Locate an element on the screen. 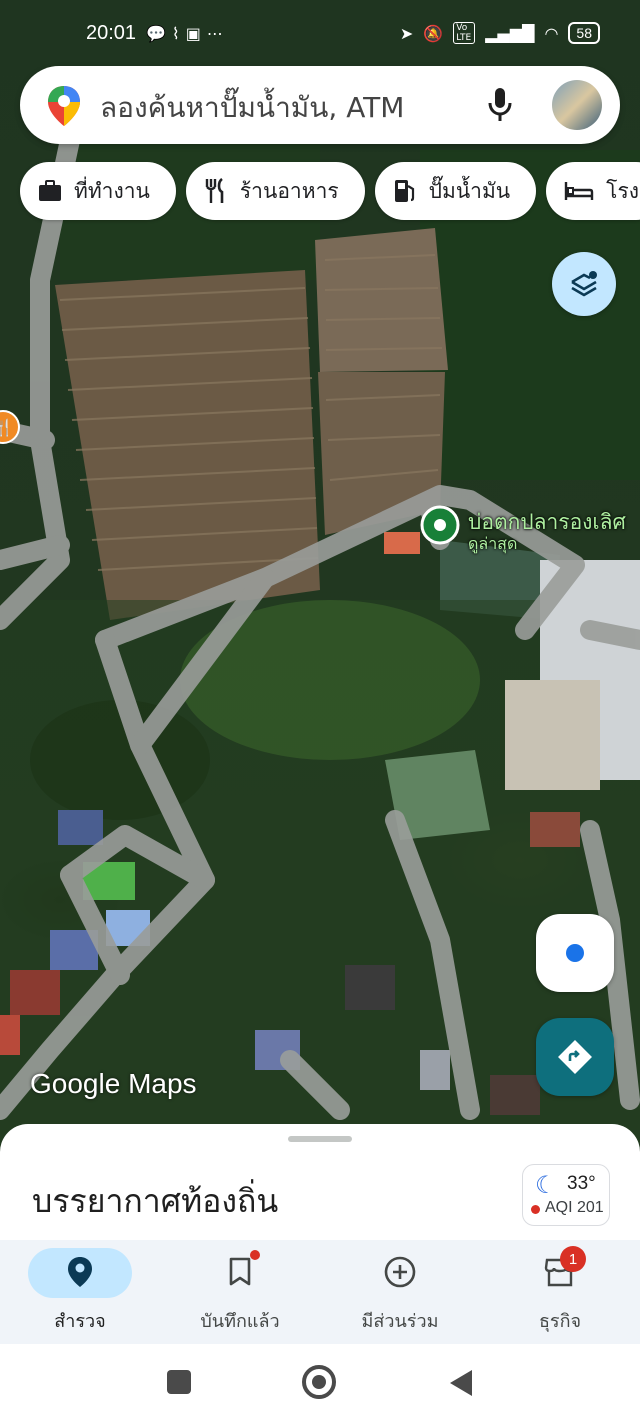 The height and width of the screenshot is (1421, 640). microphone-icon is located at coordinates (500, 105).